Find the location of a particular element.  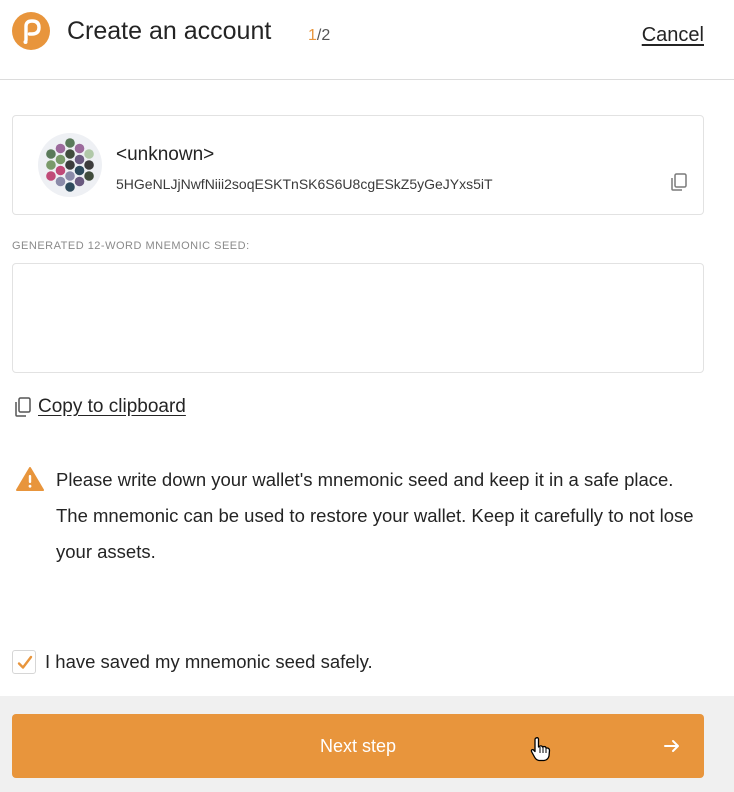

seed-label: GENERATED 12-WORD MNEMONIC SEED: is located at coordinates (131, 246).